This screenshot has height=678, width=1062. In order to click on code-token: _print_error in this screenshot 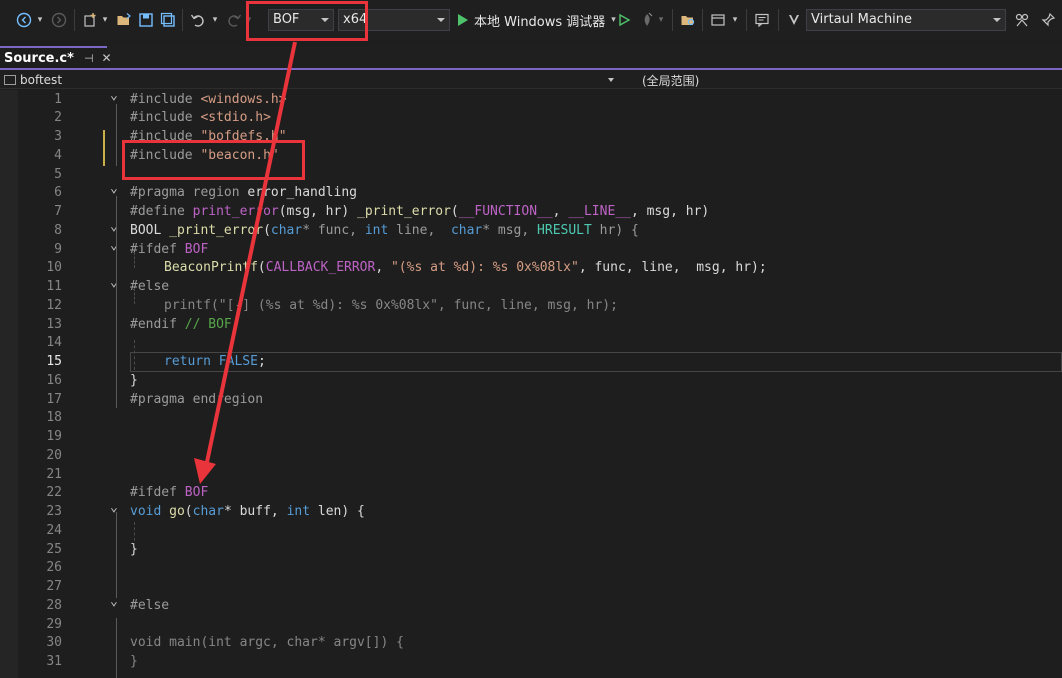, I will do `click(404, 211)`.